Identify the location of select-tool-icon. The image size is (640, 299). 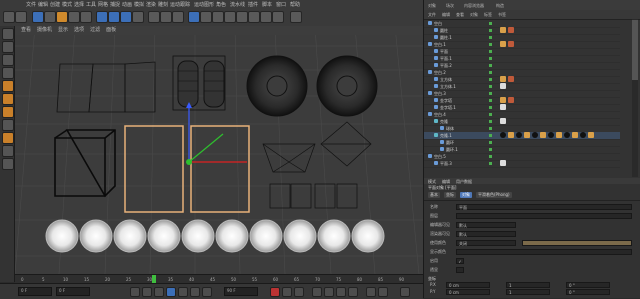
(38, 17).